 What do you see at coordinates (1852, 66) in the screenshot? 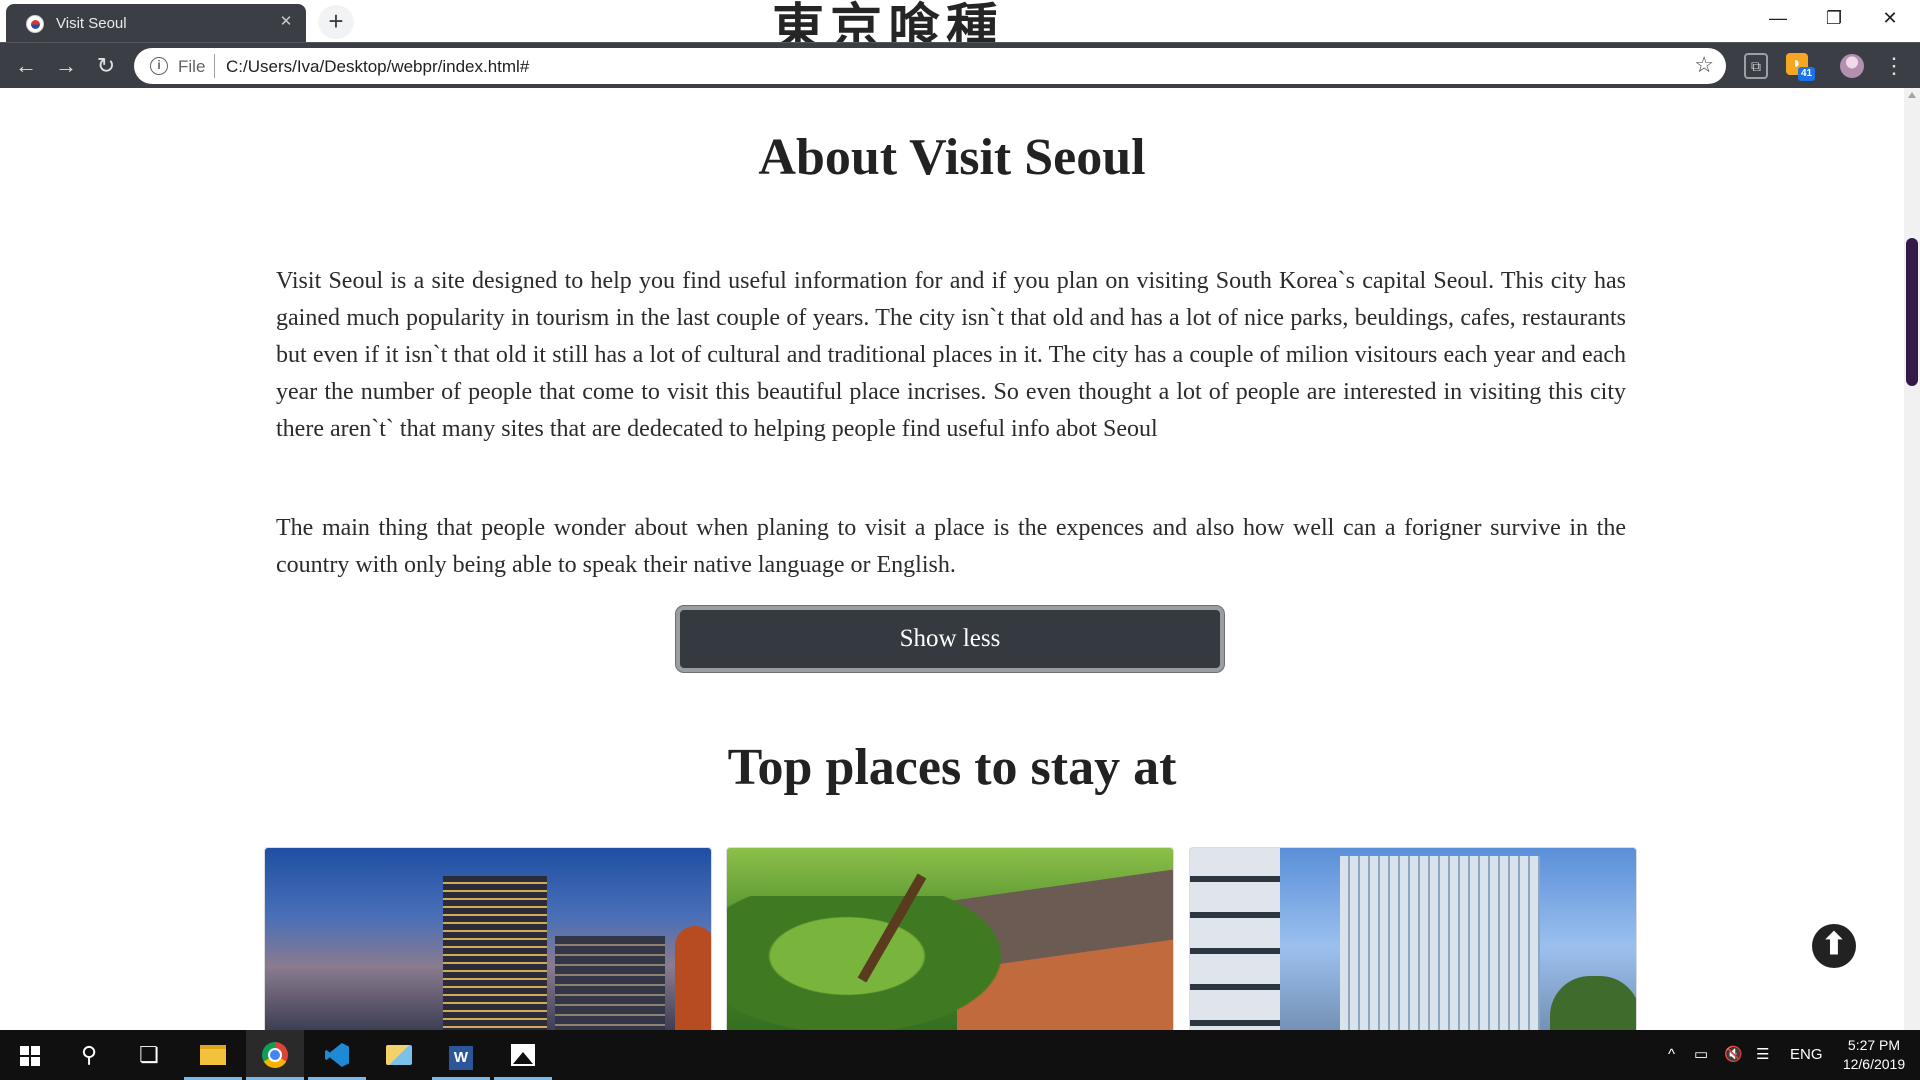
I see `profile-avatar` at bounding box center [1852, 66].